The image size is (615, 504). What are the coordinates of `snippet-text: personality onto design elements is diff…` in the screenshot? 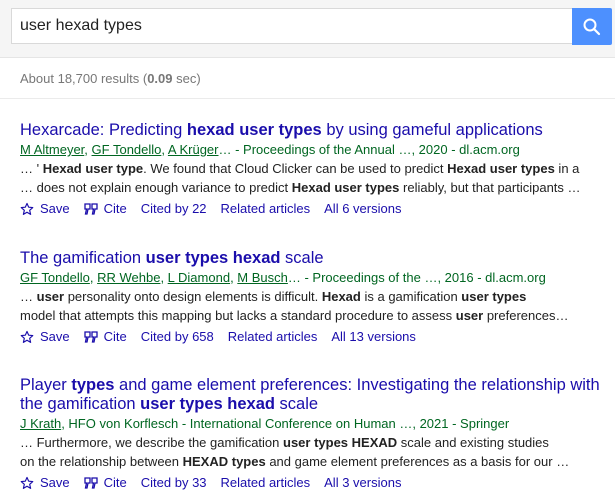 It's located at (193, 296).